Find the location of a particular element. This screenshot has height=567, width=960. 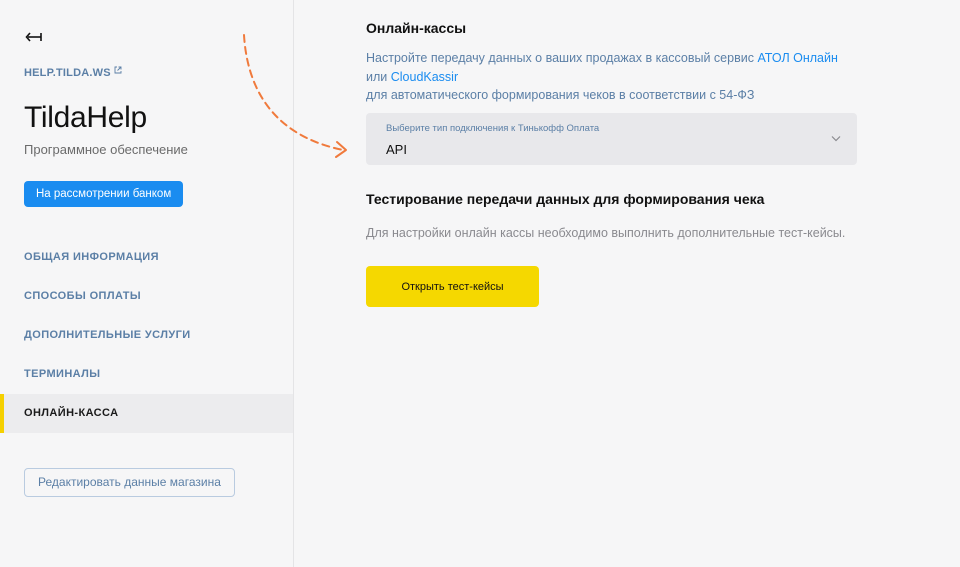

shop-subtitle: Программное обеспечение is located at coordinates (106, 149).